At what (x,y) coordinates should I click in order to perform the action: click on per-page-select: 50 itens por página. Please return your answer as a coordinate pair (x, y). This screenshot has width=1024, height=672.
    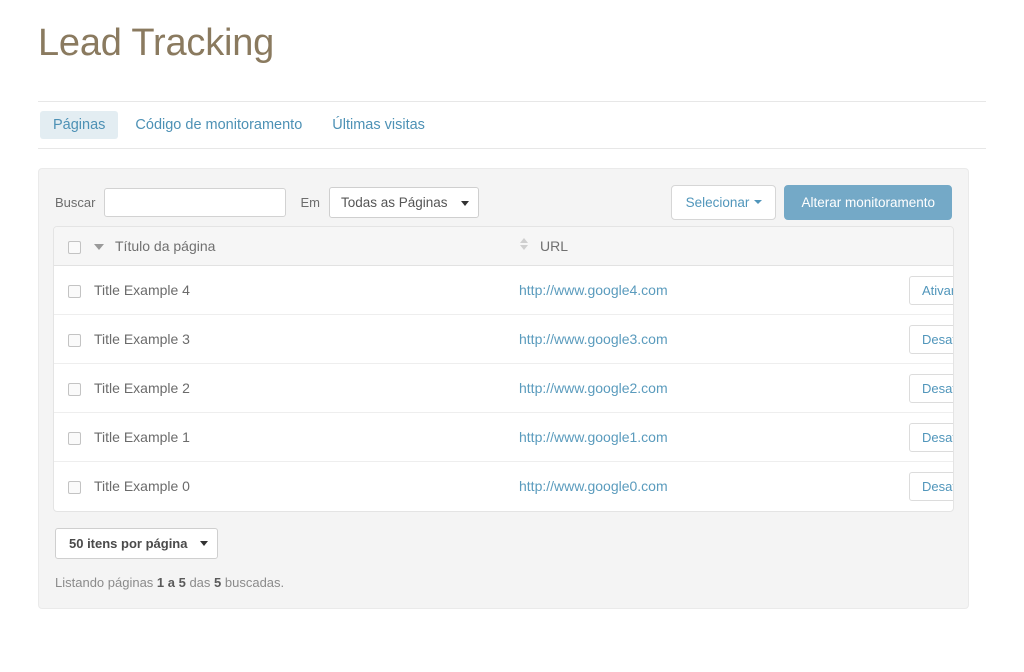
    Looking at the image, I should click on (137, 543).